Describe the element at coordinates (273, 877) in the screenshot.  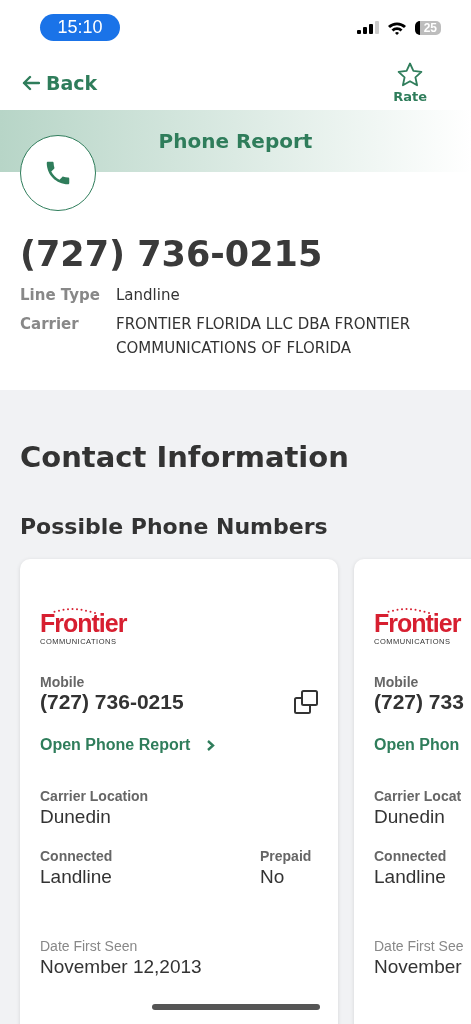
I see `field-value: No` at that location.